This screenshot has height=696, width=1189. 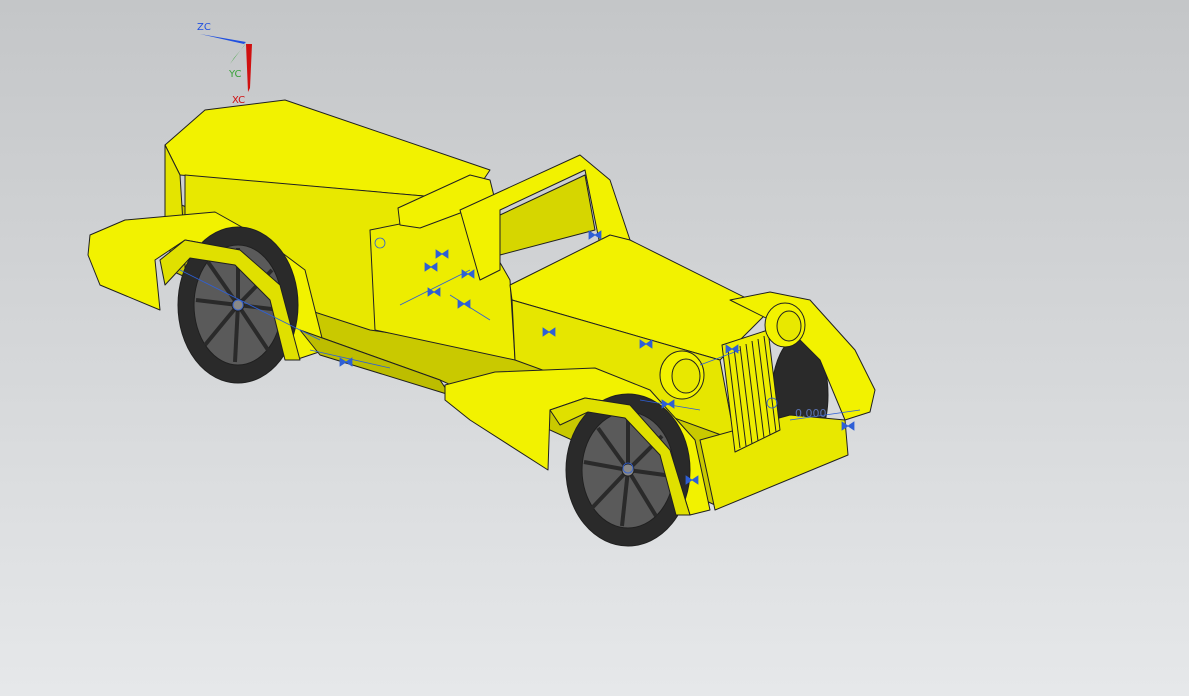 I want to click on dimension-value: 0.000, so click(x=811, y=413).